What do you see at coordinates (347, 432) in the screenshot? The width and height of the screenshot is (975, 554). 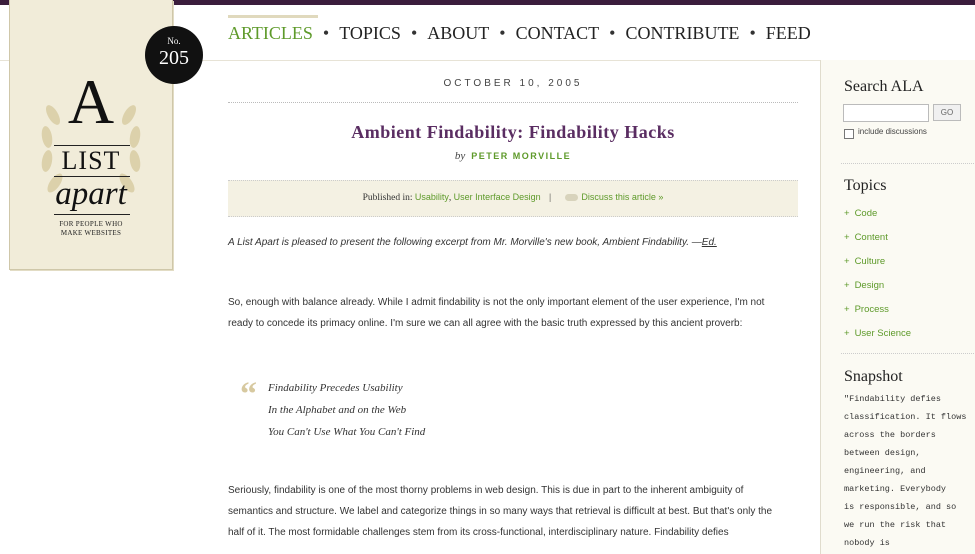 I see `quote-line: You Can't Use What You Can't Find` at bounding box center [347, 432].